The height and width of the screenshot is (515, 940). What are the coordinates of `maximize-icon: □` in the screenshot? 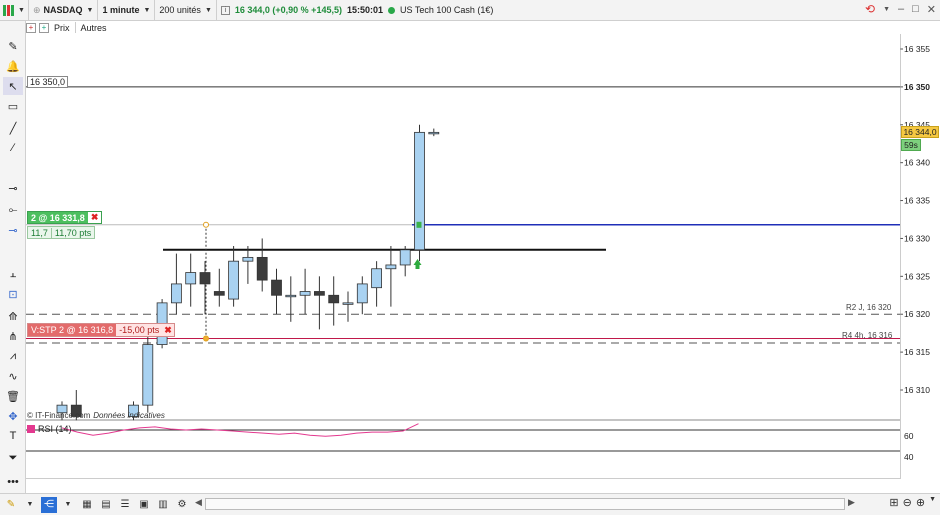 It's located at (915, 9).